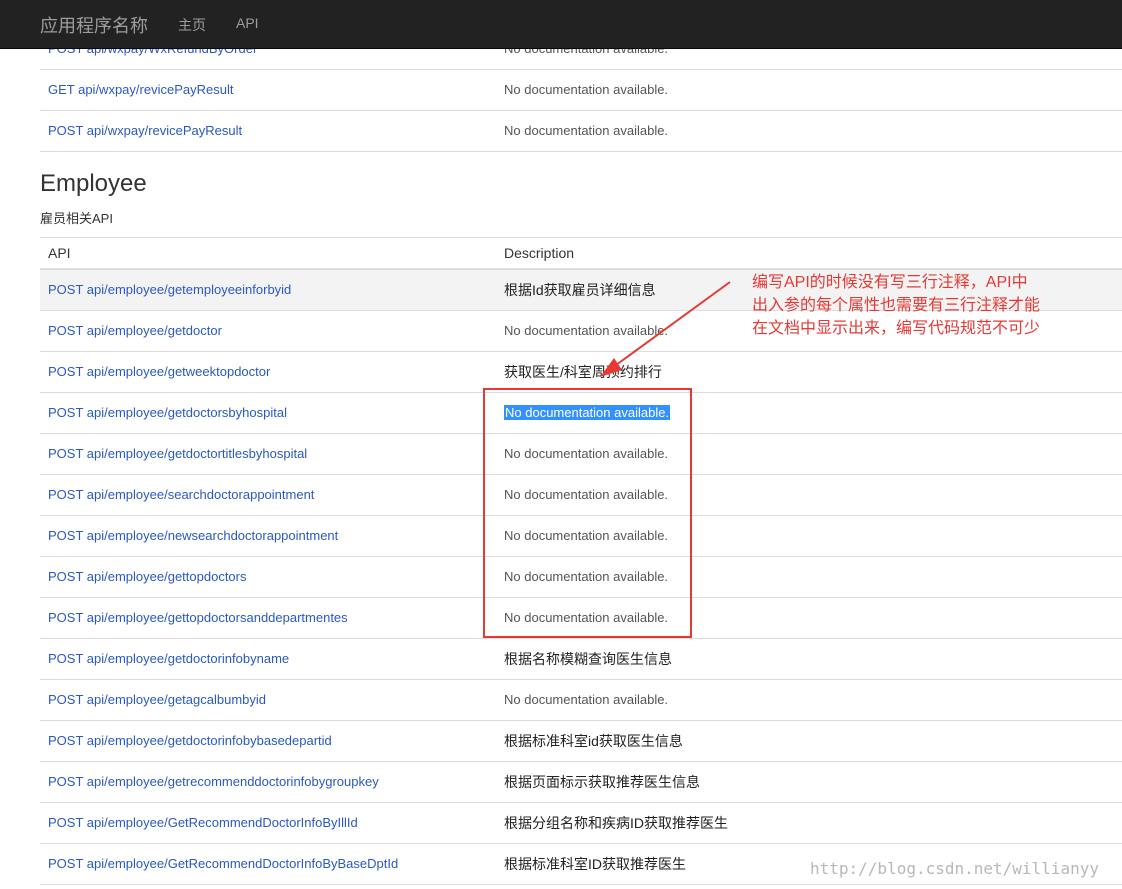 The height and width of the screenshot is (889, 1122). I want to click on annotation-line: 出入参的每个属性也需要有三行注释才能, so click(896, 305).